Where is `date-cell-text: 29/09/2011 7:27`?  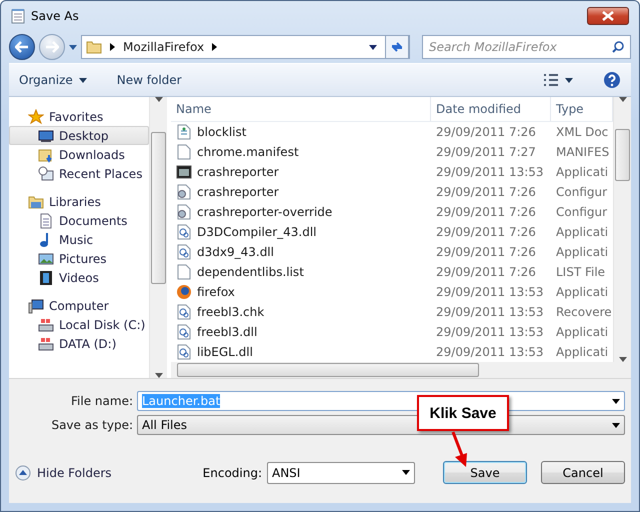
date-cell-text: 29/09/2011 7:27 is located at coordinates (486, 152).